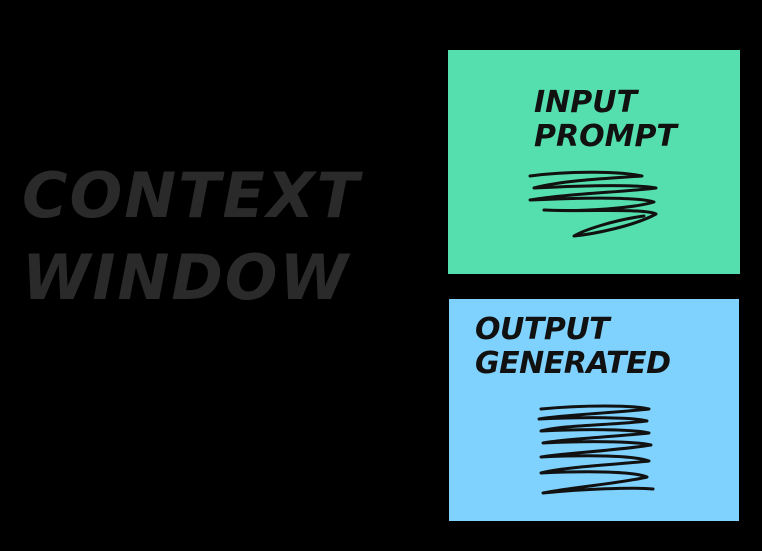 This screenshot has width=762, height=551. What do you see at coordinates (605, 136) in the screenshot?
I see `input-prompt-title-line2: PROMPT` at bounding box center [605, 136].